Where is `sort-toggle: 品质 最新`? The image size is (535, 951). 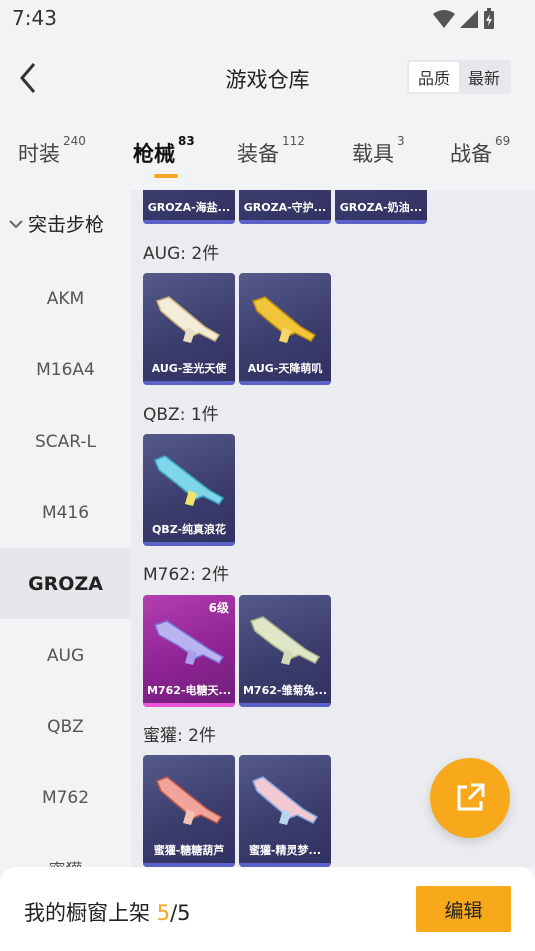 sort-toggle: 品质 最新 is located at coordinates (459, 77).